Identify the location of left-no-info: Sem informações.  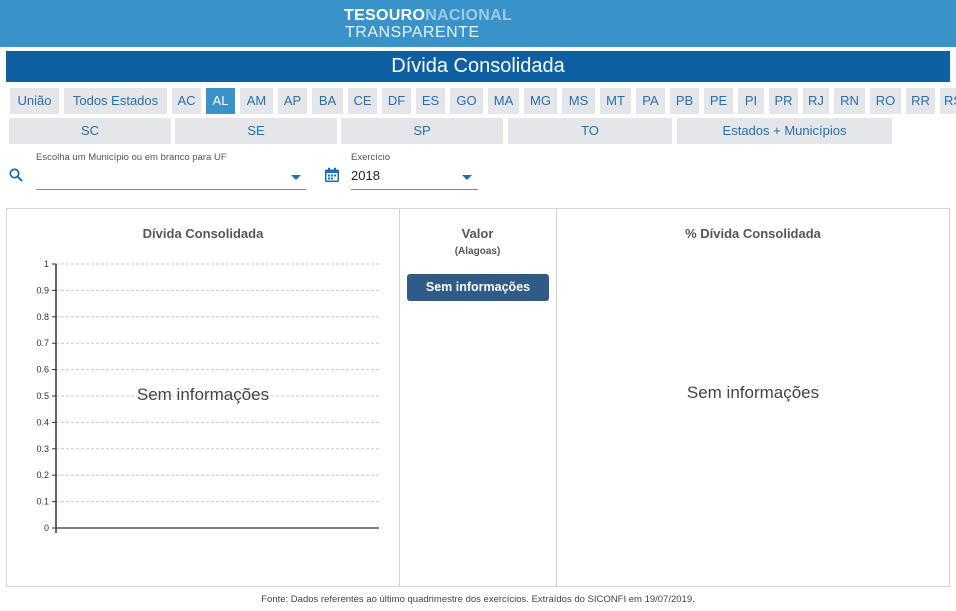
(203, 394).